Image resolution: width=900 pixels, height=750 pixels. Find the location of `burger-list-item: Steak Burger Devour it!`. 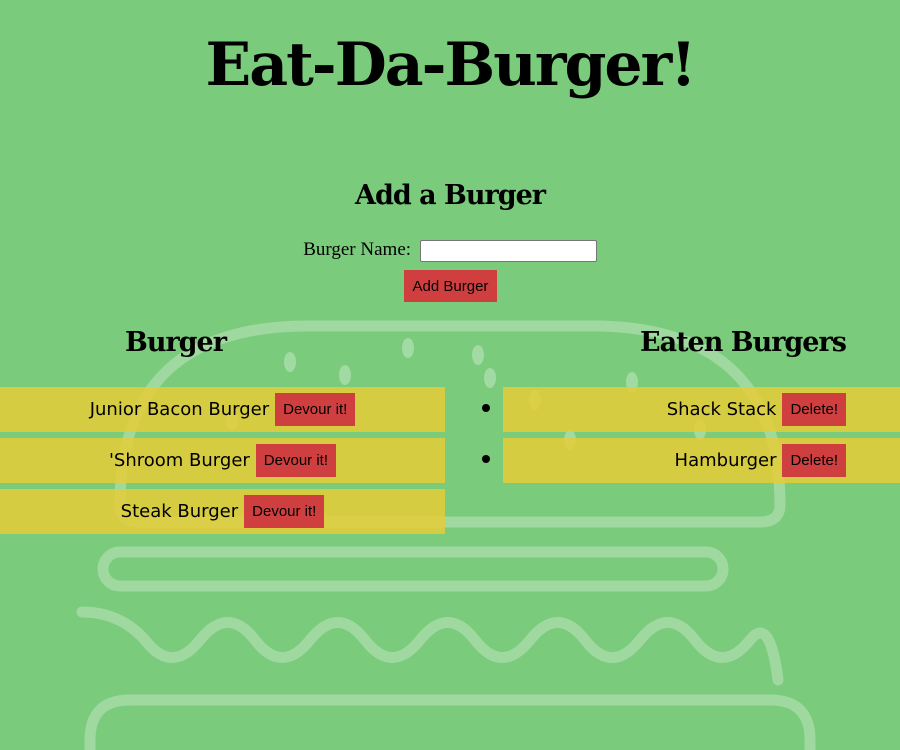

burger-list-item: Steak Burger Devour it! is located at coordinates (222, 511).